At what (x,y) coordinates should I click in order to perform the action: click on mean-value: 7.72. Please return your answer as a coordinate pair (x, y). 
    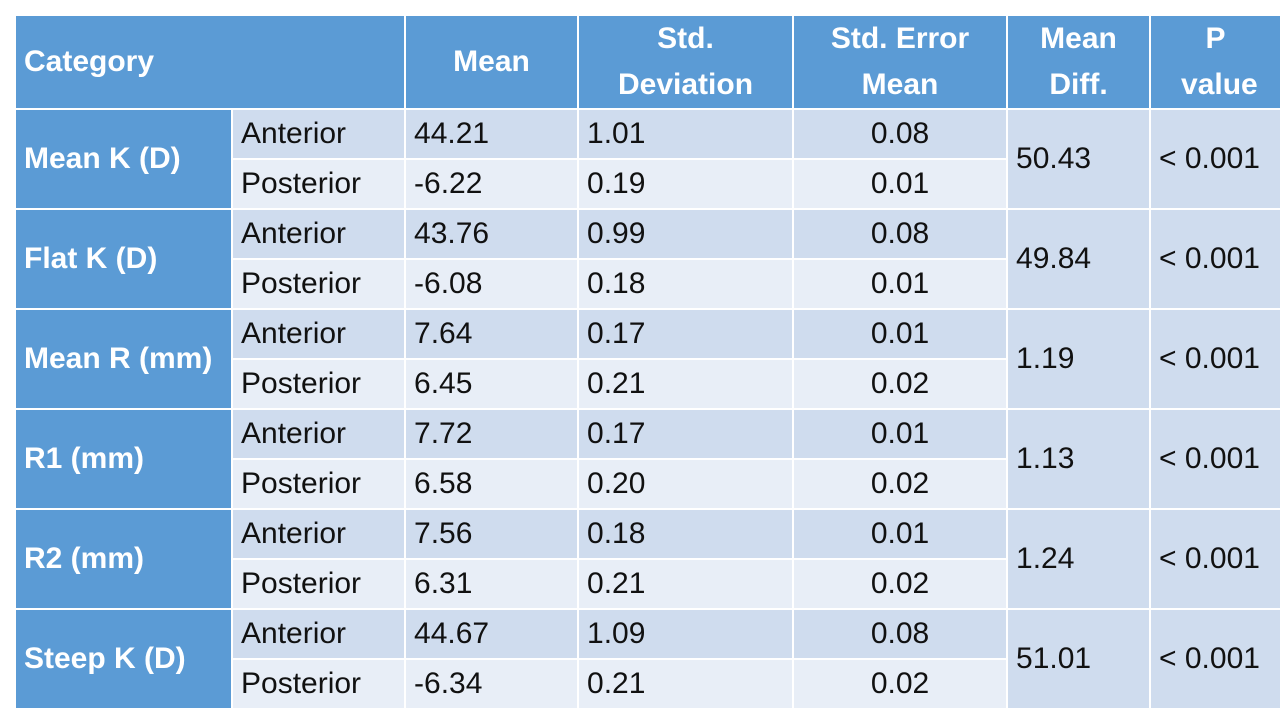
    Looking at the image, I should click on (492, 434).